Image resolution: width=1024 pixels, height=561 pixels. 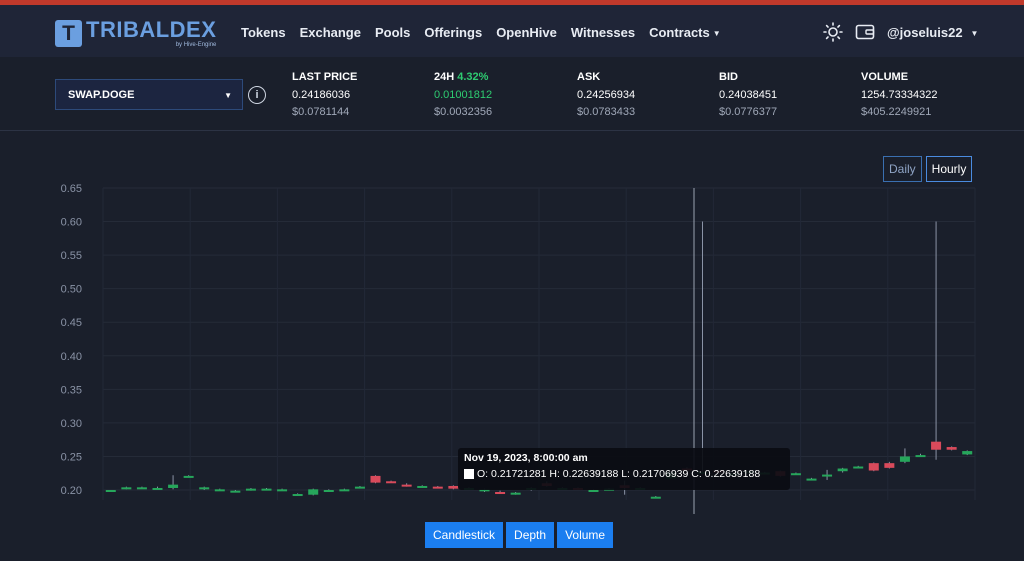 What do you see at coordinates (526, 32) in the screenshot?
I see `nav-openhive: OpenHive` at bounding box center [526, 32].